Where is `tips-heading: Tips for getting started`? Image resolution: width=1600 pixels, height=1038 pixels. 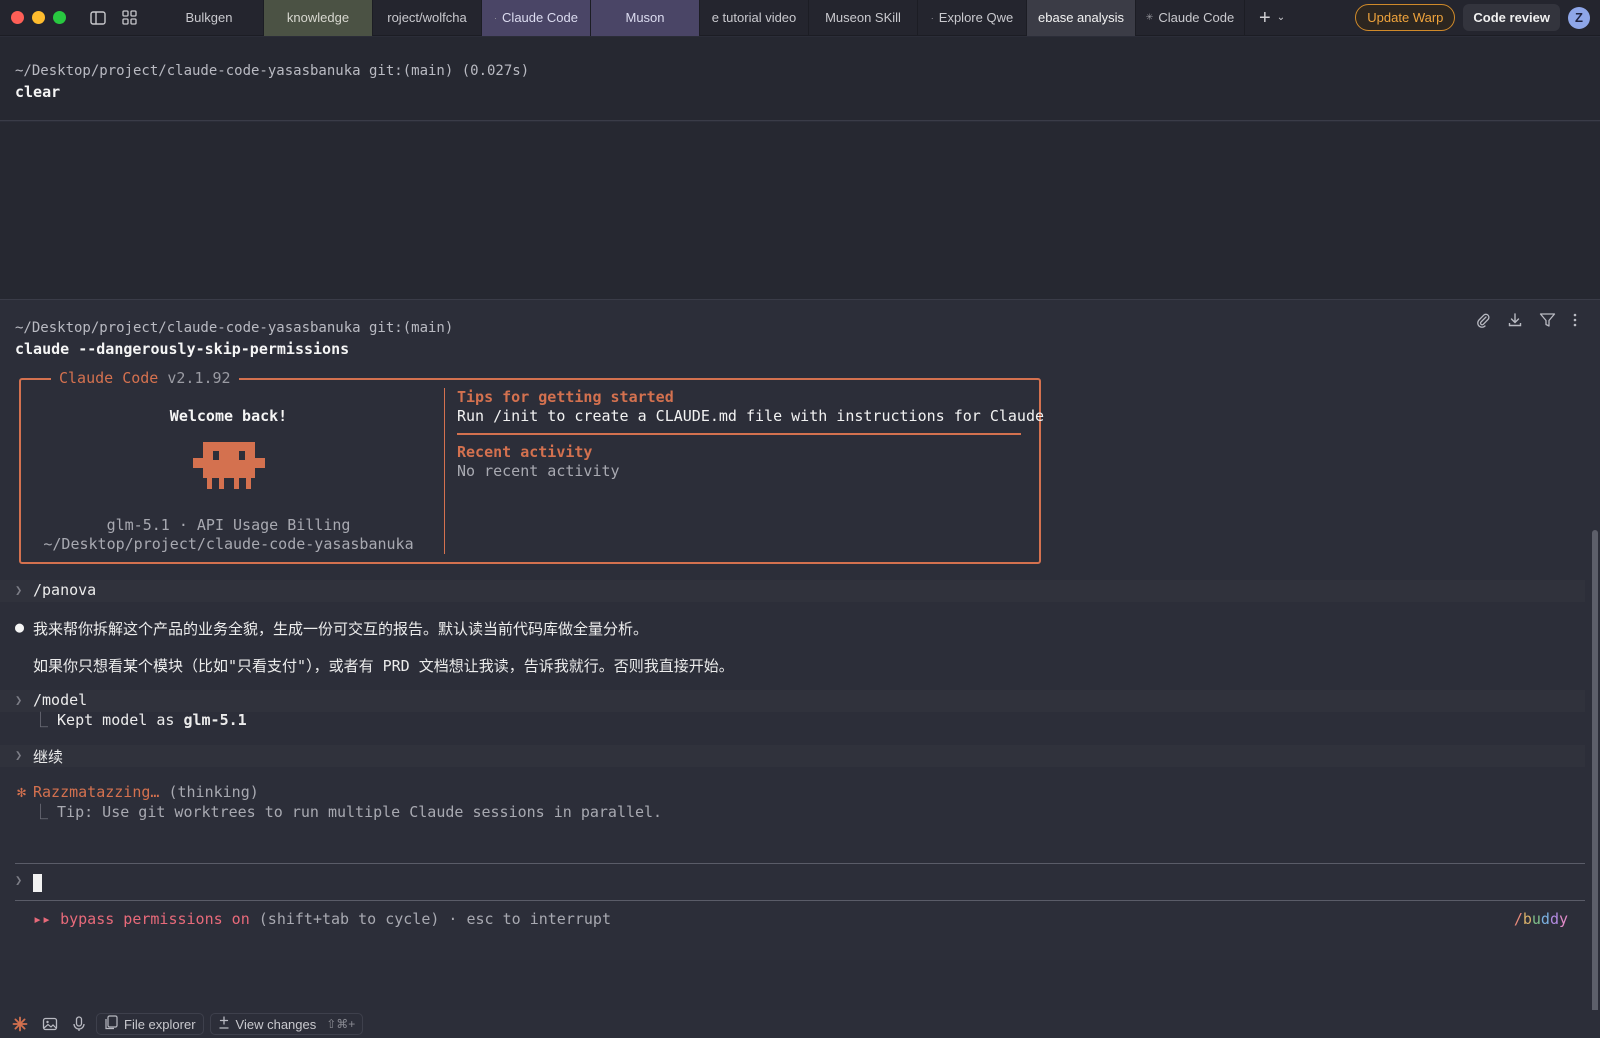 tips-heading: Tips for getting started is located at coordinates (565, 397).